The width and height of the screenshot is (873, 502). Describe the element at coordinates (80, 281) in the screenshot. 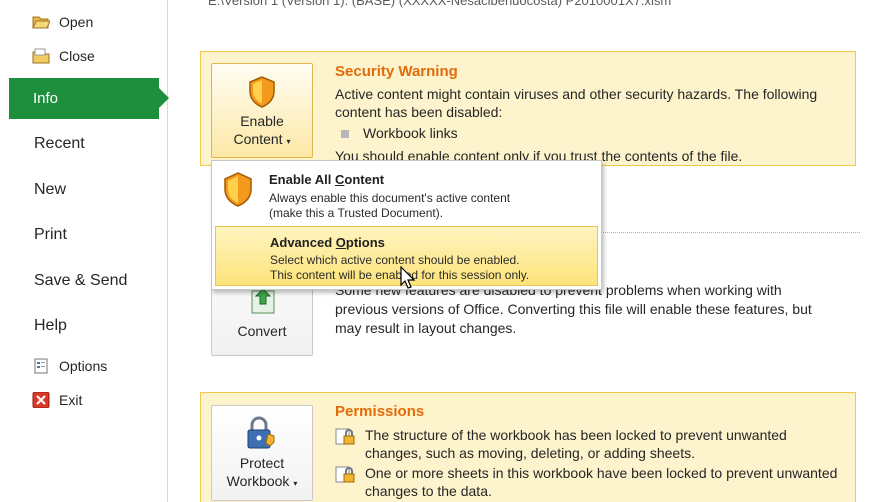

I see `nav-save-send: Save & Send` at that location.